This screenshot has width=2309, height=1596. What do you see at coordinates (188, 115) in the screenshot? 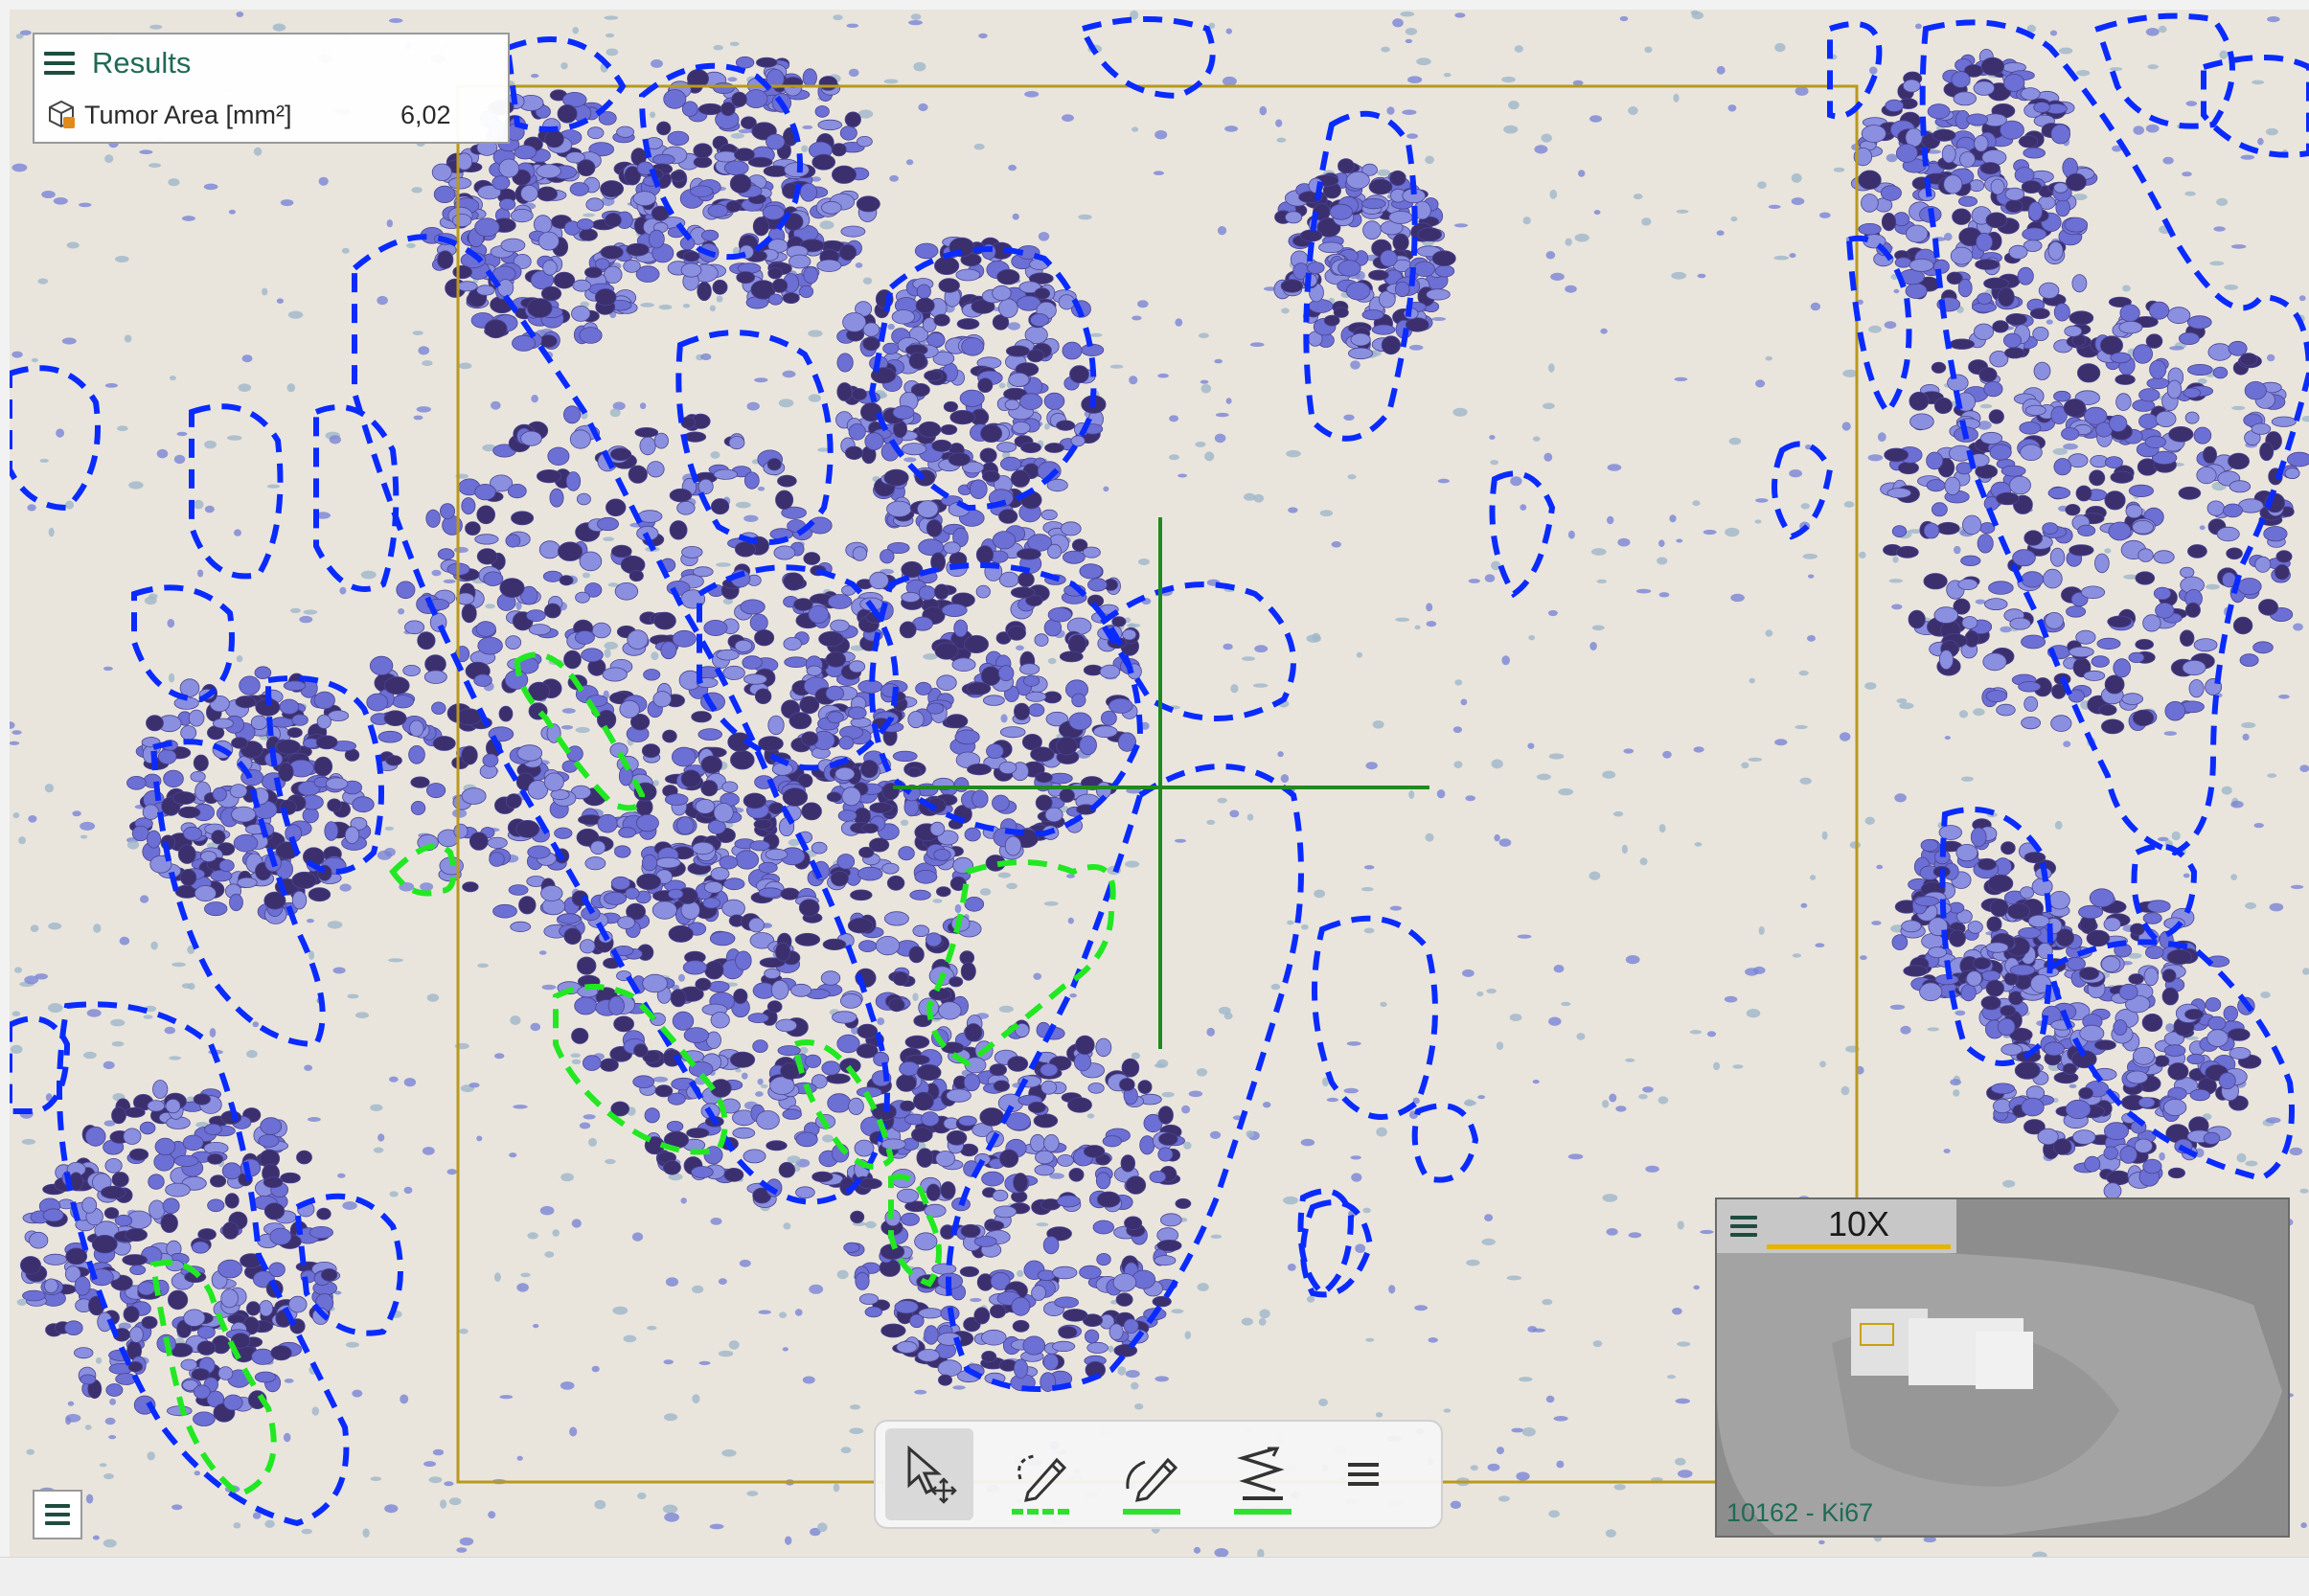
I see `tumor-area-label: Tumor Area [mm²]` at bounding box center [188, 115].